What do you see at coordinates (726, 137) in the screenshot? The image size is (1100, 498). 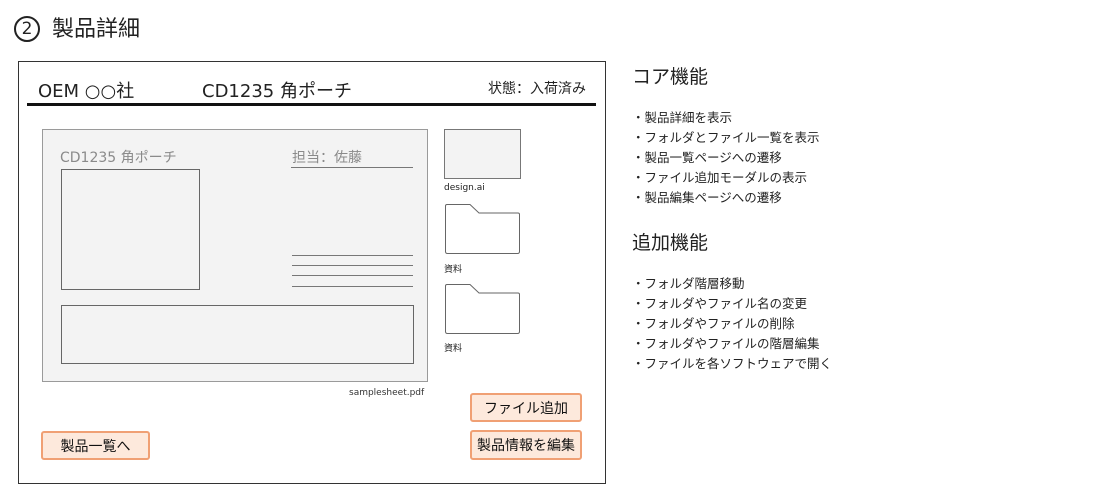 I see `list-item: ・フォルダとファイル一覧を表示` at bounding box center [726, 137].